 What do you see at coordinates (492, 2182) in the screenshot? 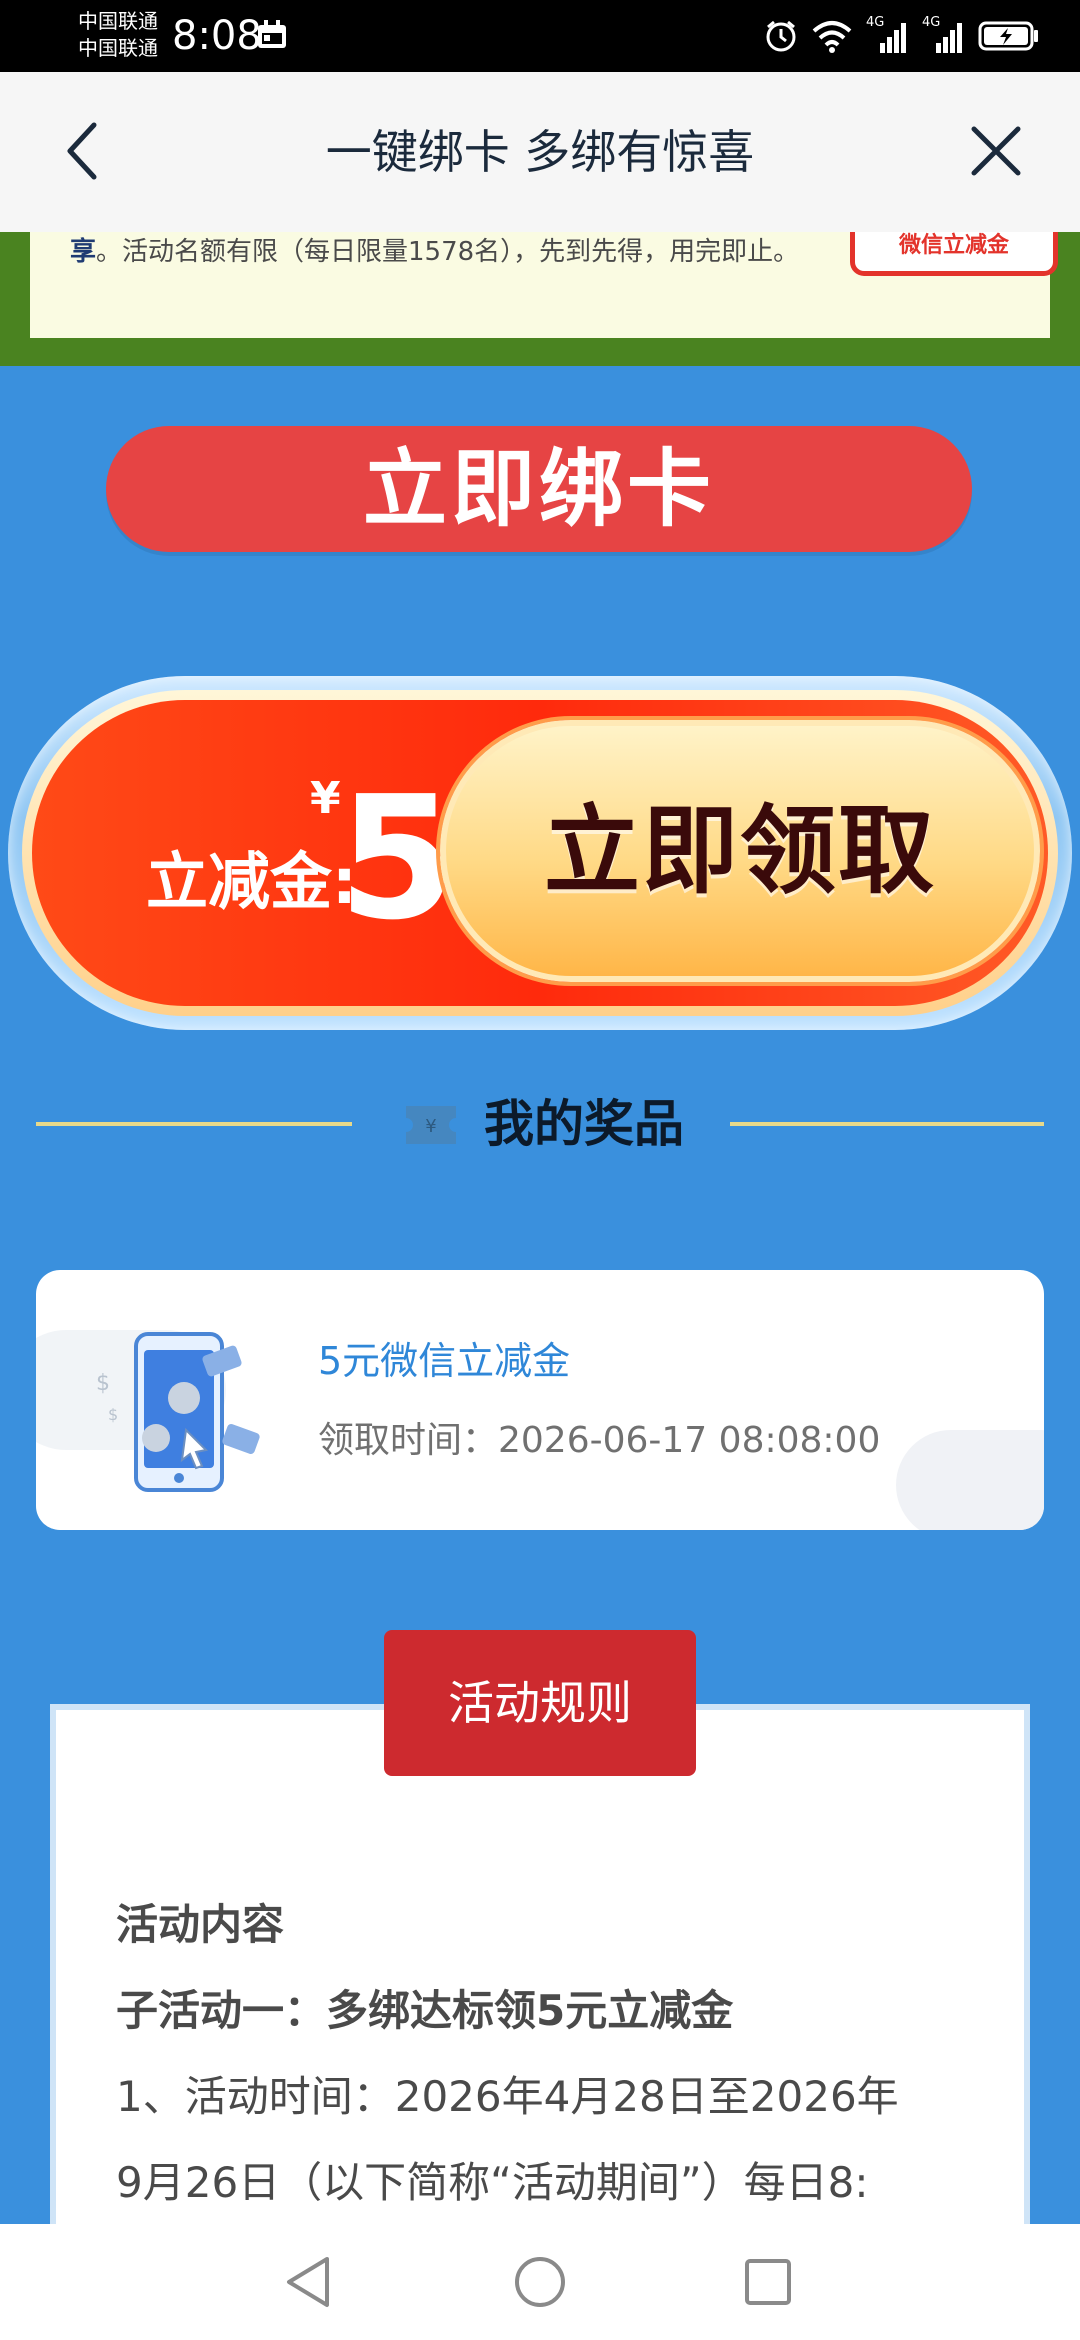
I see `rules-line: 9月26日（以下简称“活动期间”）每日8:` at bounding box center [492, 2182].